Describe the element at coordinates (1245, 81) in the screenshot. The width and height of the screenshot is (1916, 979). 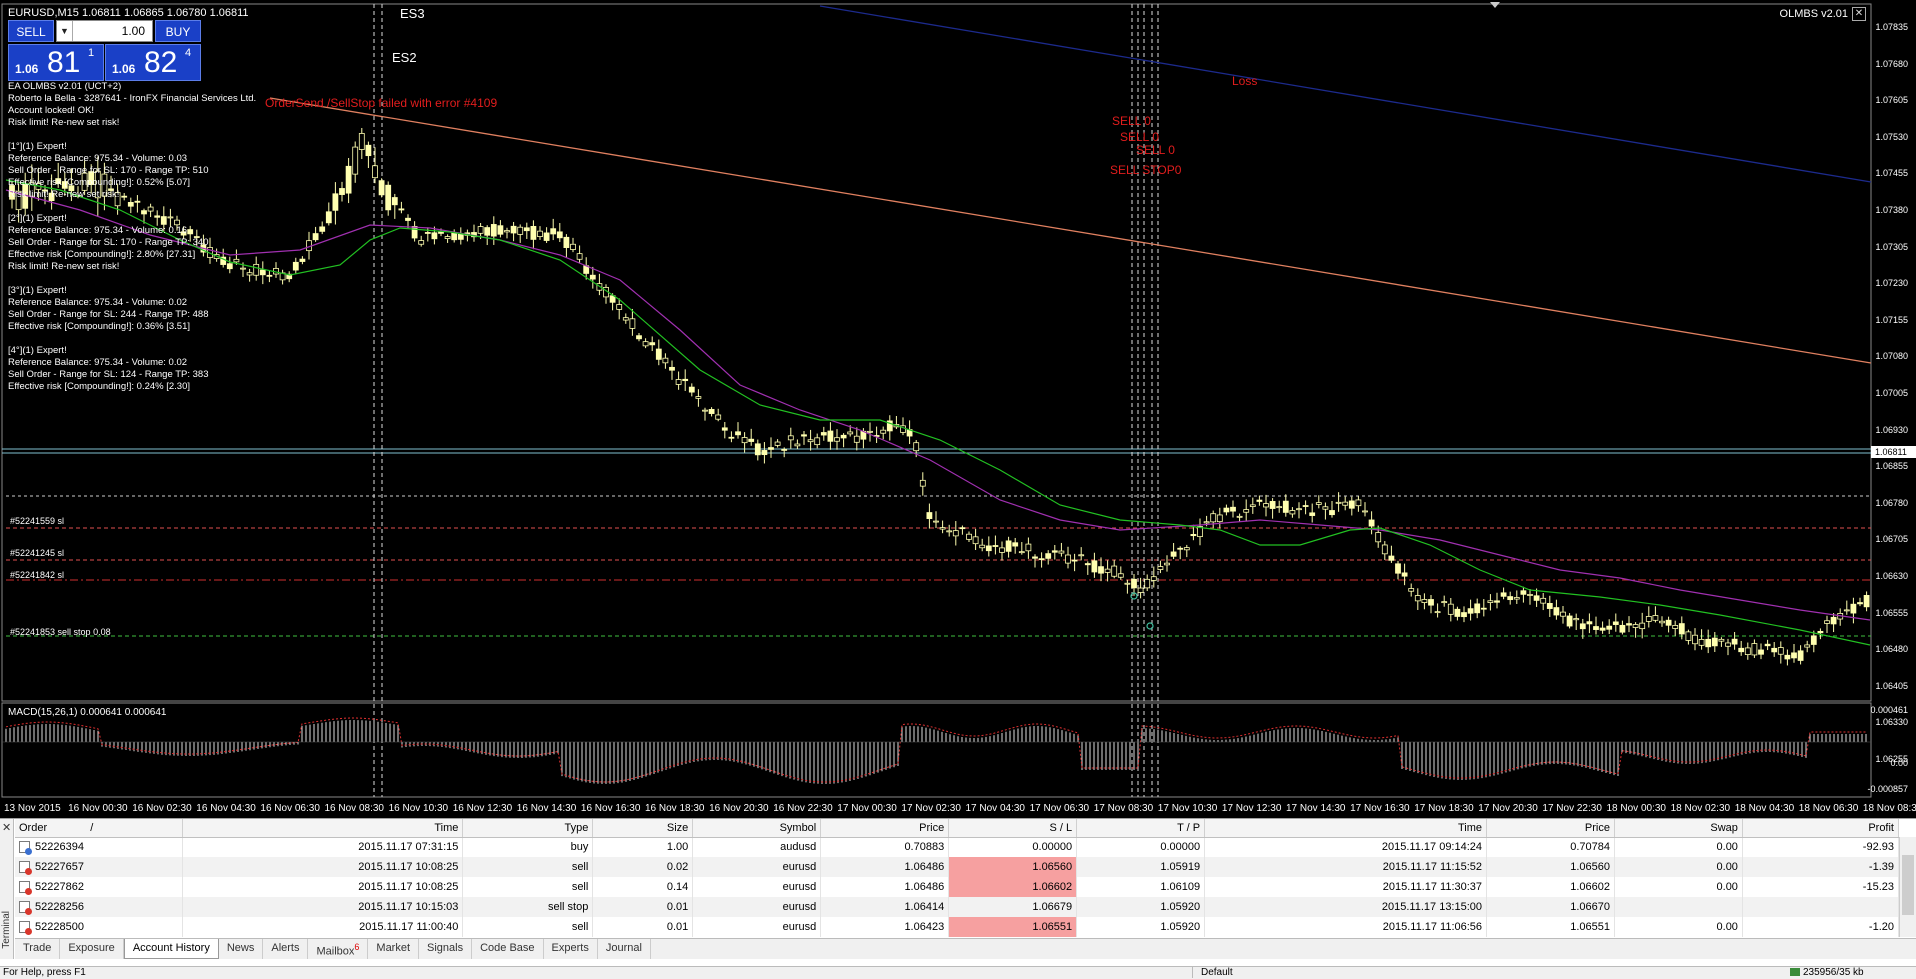
I see `label-loss: Loss` at that location.